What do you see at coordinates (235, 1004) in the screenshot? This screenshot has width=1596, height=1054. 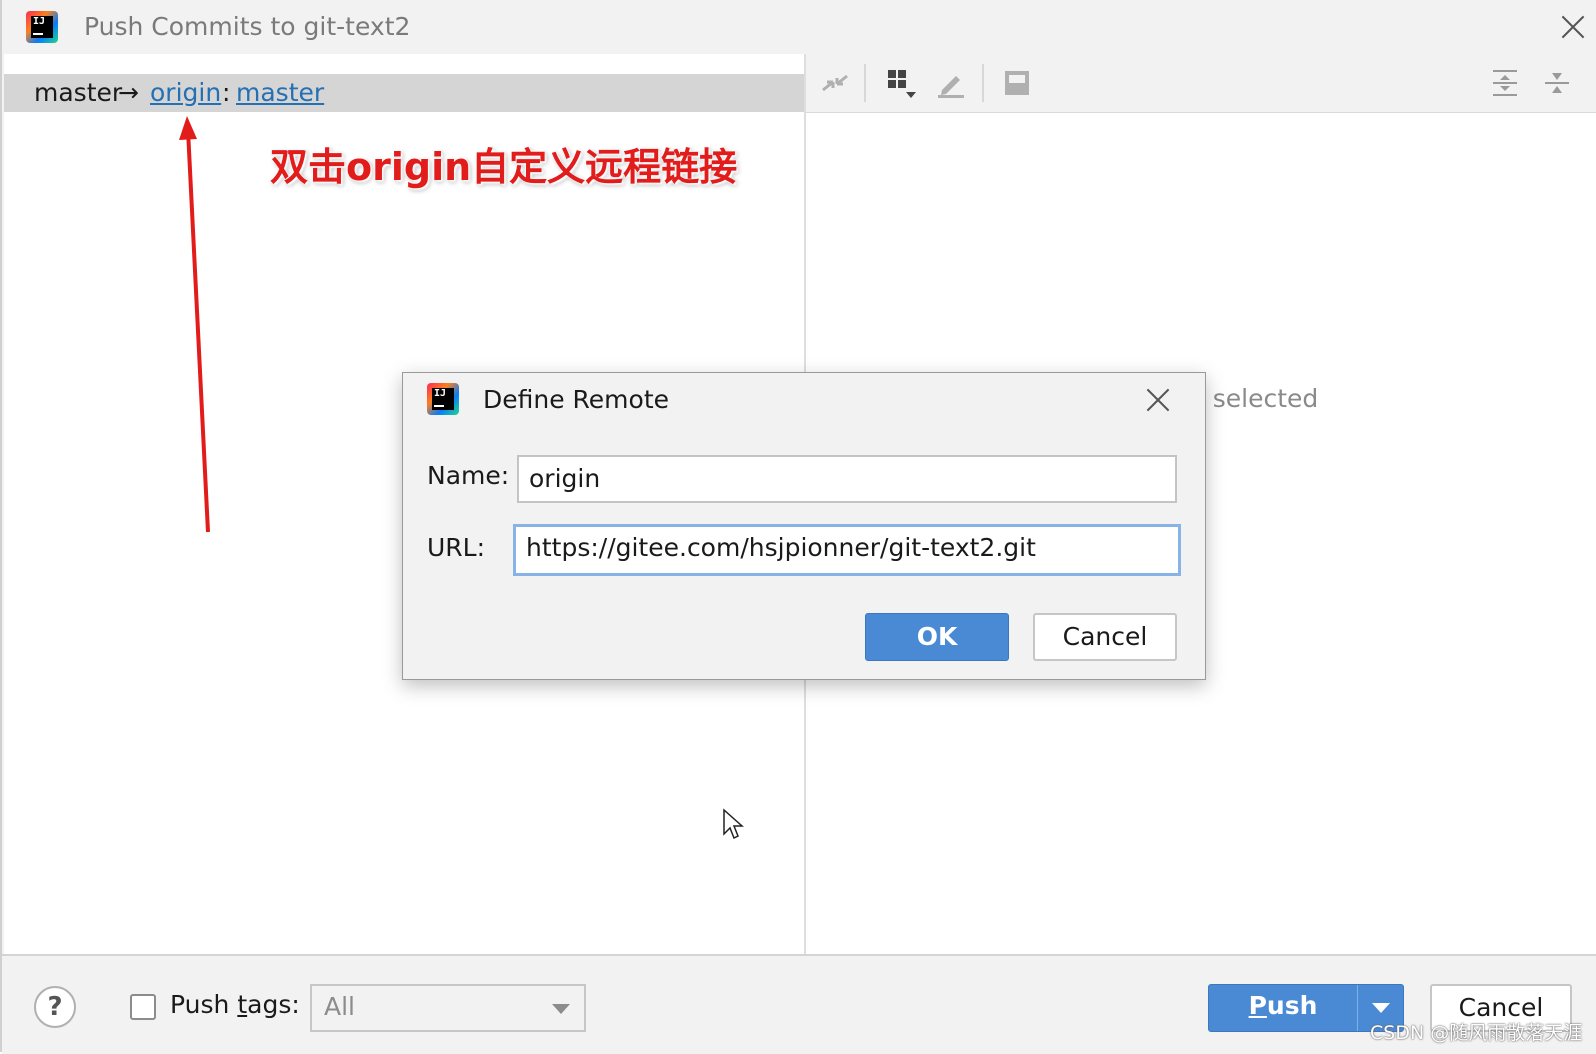 I see `push-tags-label: Push tags:` at bounding box center [235, 1004].